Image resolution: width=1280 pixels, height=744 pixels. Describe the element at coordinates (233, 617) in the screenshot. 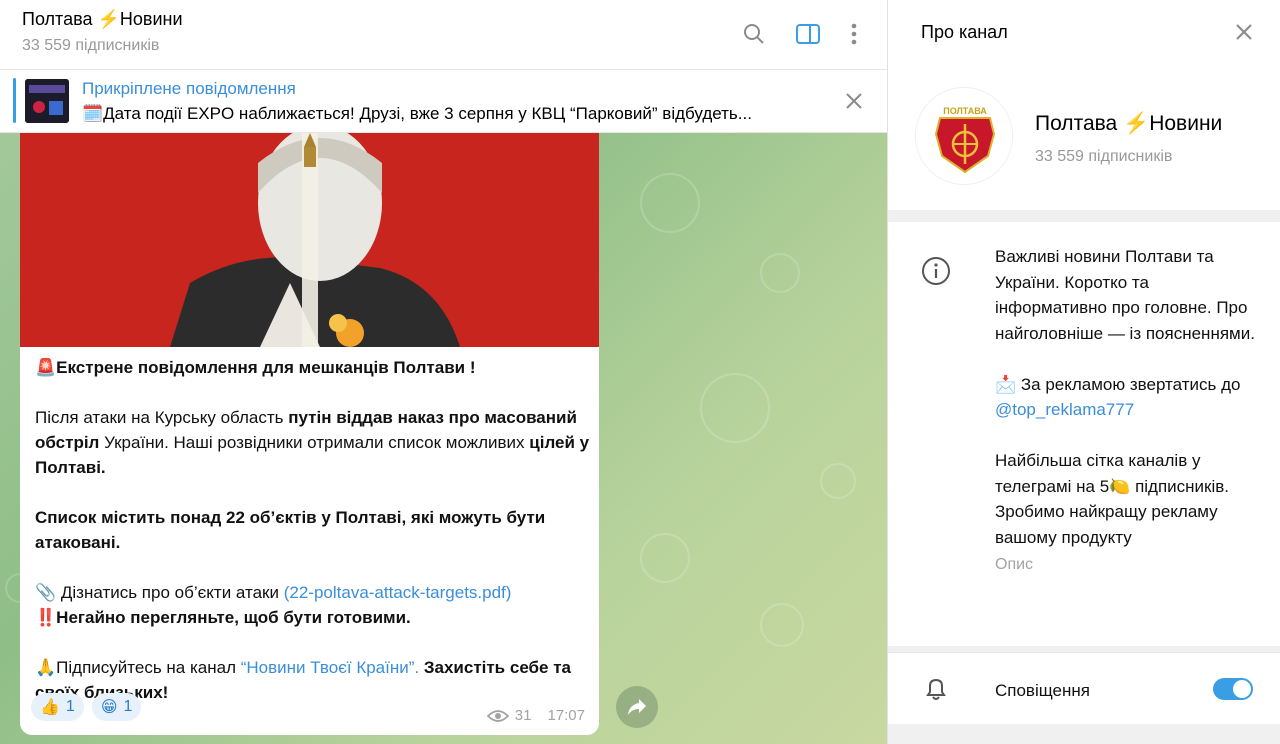

I see `paragraph-4: Негайно перегляньте, щоб бути готовими.` at that location.